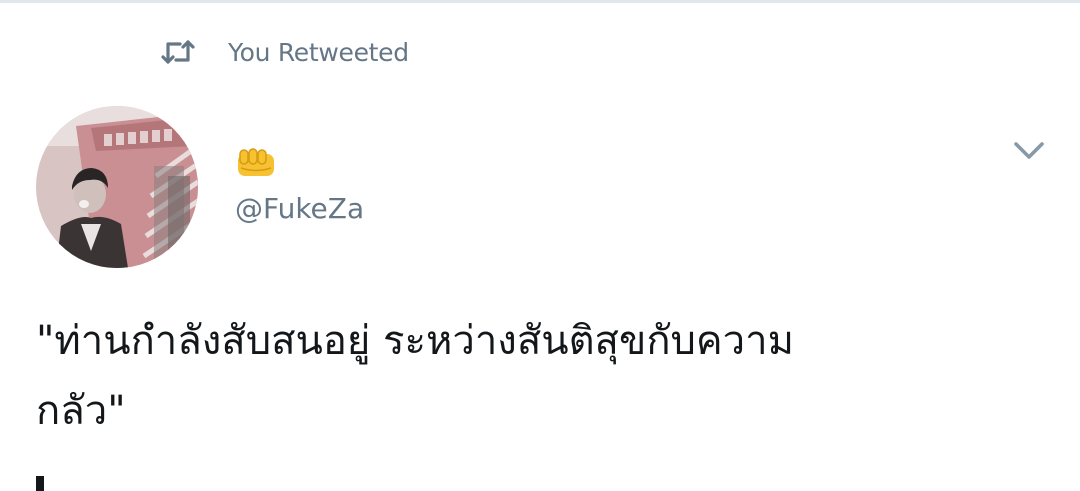  Describe the element at coordinates (299, 208) in the screenshot. I see `author-handle: @FukeZa` at that location.